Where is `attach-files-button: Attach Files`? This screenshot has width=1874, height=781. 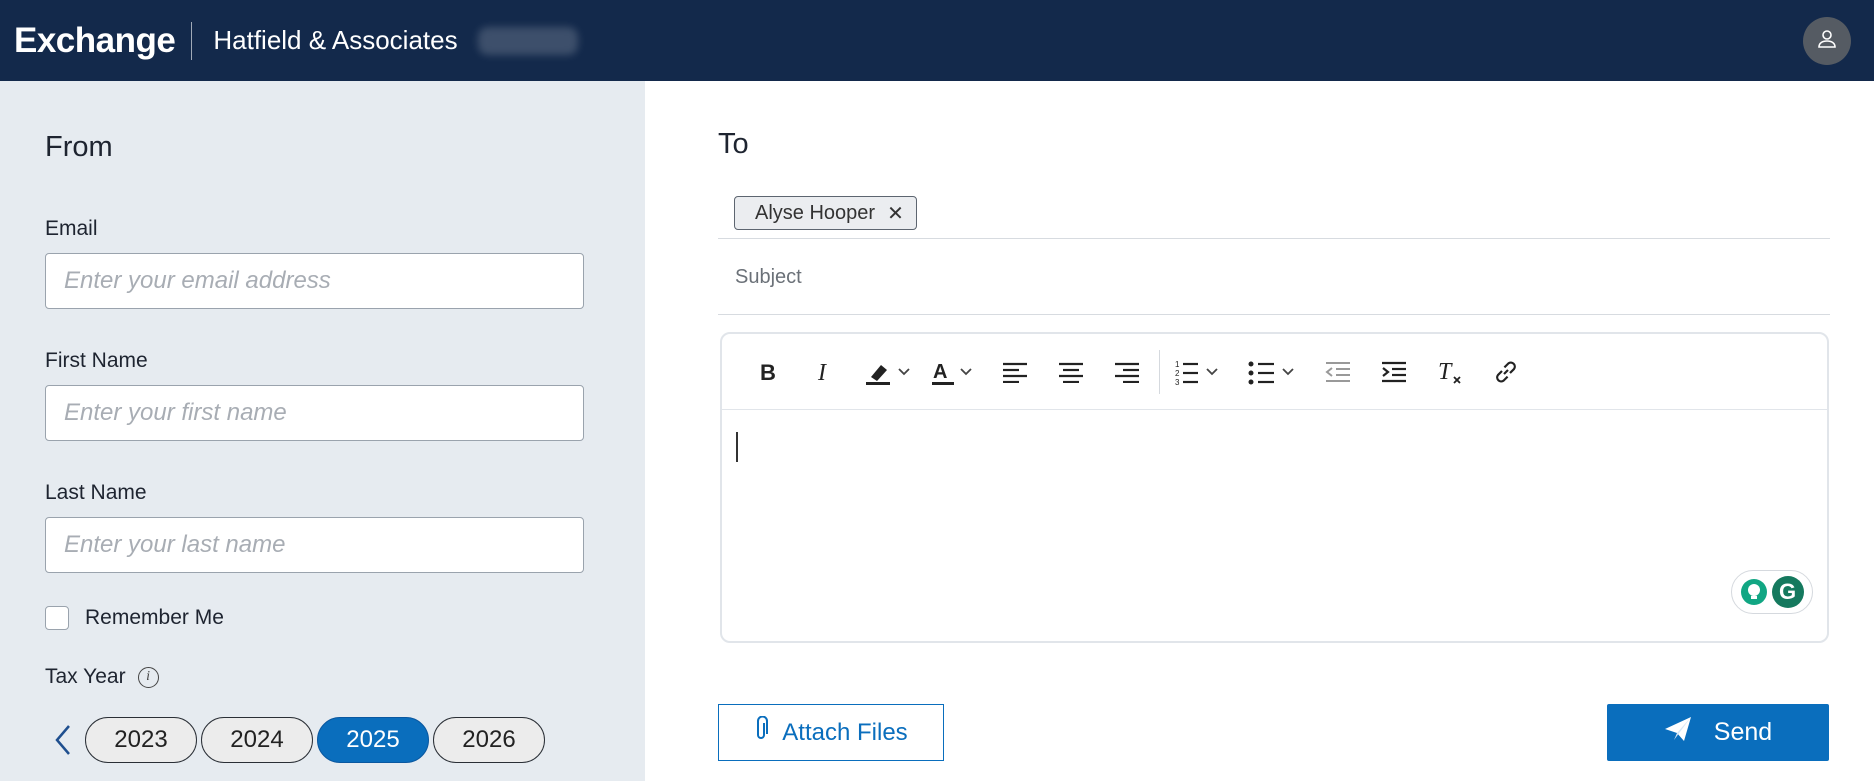
attach-files-button: Attach Files is located at coordinates (831, 732).